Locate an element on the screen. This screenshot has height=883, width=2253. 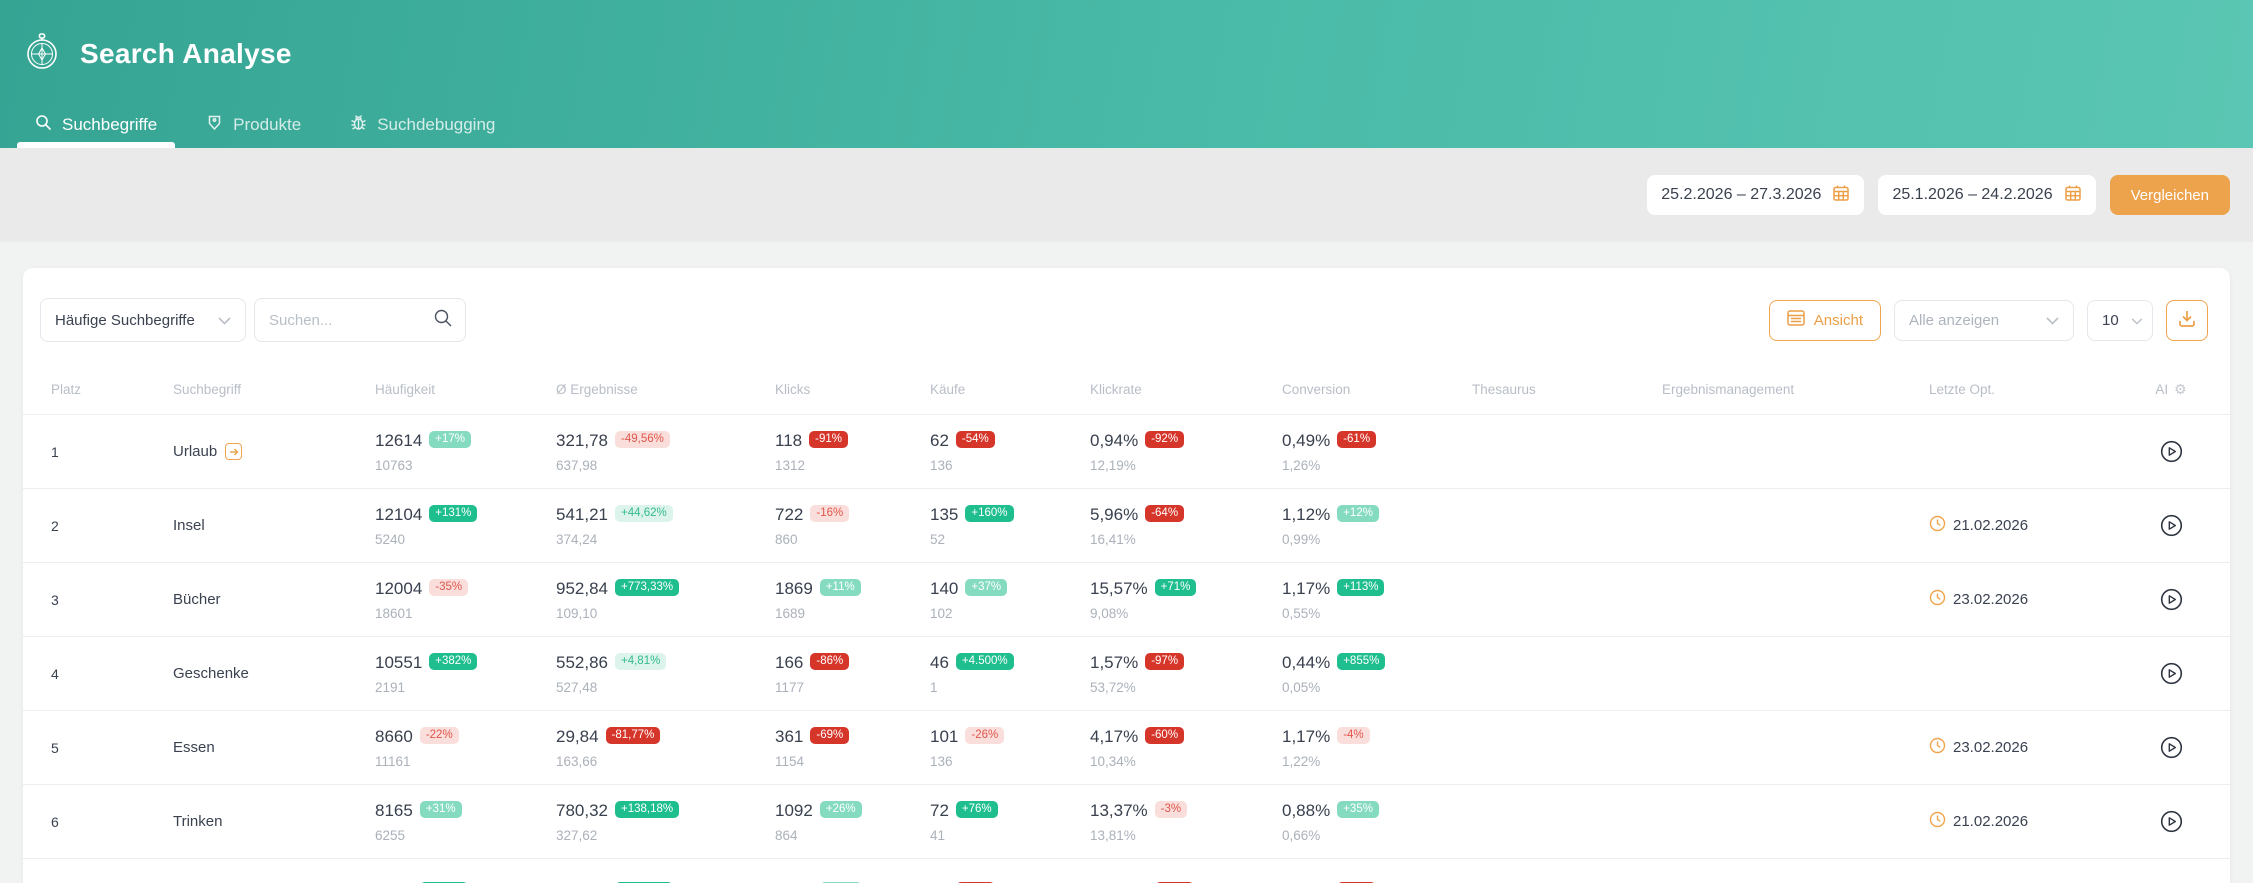
metric-value: 1869 is located at coordinates (794, 588).